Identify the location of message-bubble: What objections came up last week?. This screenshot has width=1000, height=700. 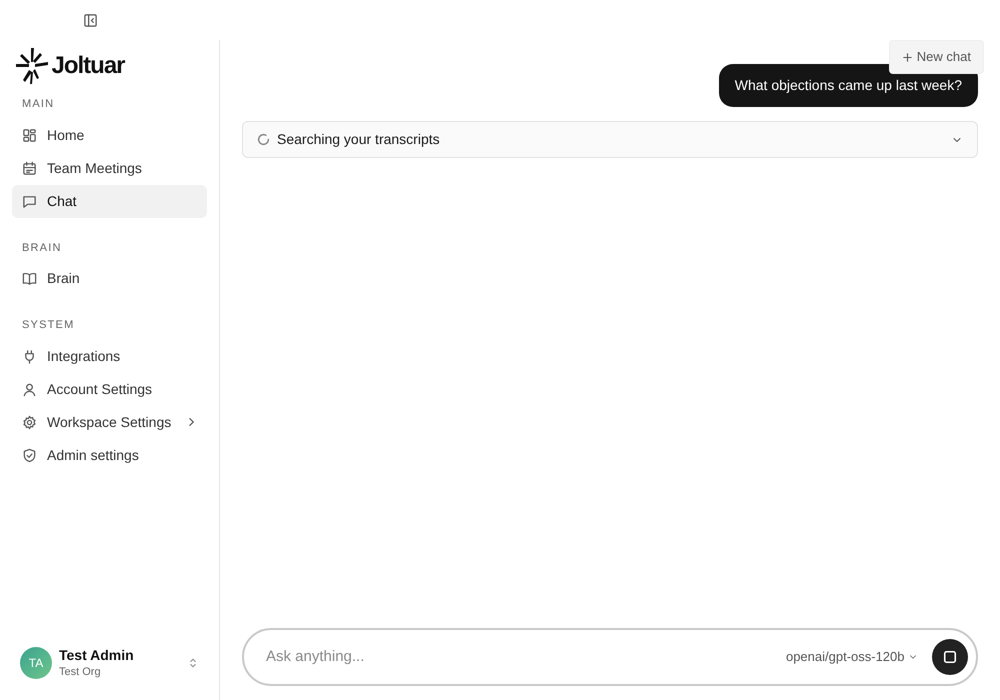
(848, 85).